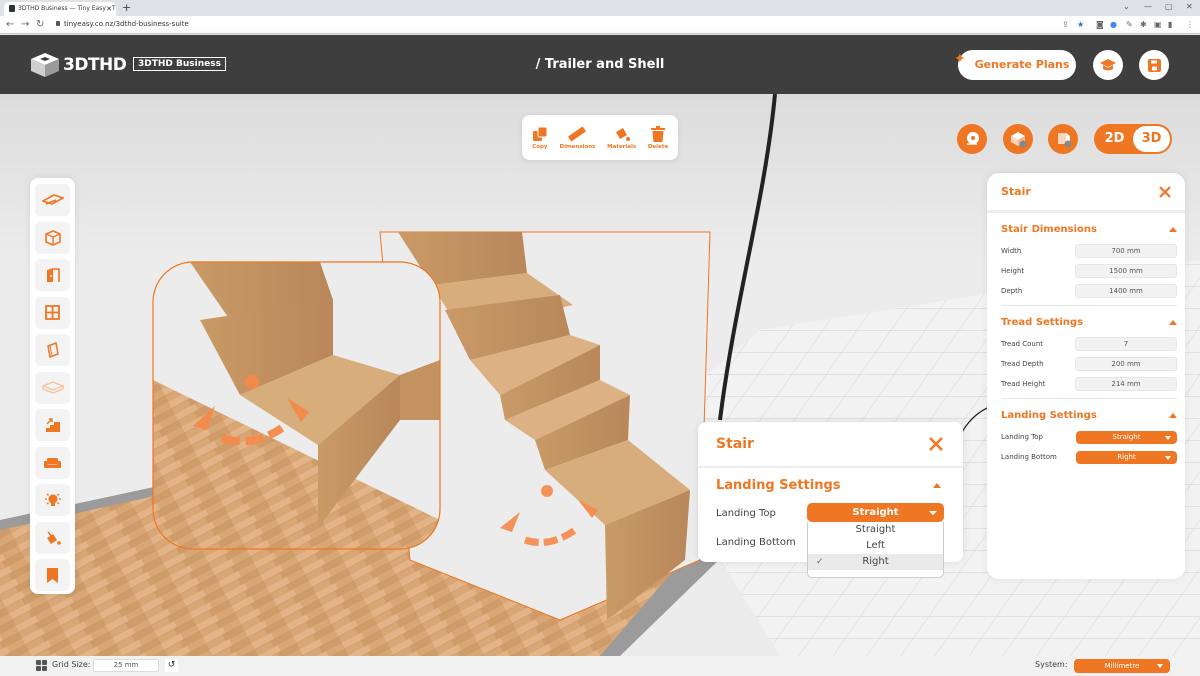  What do you see at coordinates (1126, 271) in the screenshot?
I see `height-input: 1500 mm` at bounding box center [1126, 271].